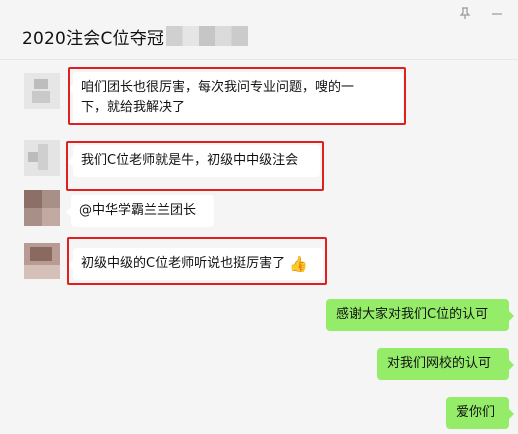 This screenshot has height=434, width=518. What do you see at coordinates (93, 39) in the screenshot?
I see `chat-title: 2020注会C位夺冠` at bounding box center [93, 39].